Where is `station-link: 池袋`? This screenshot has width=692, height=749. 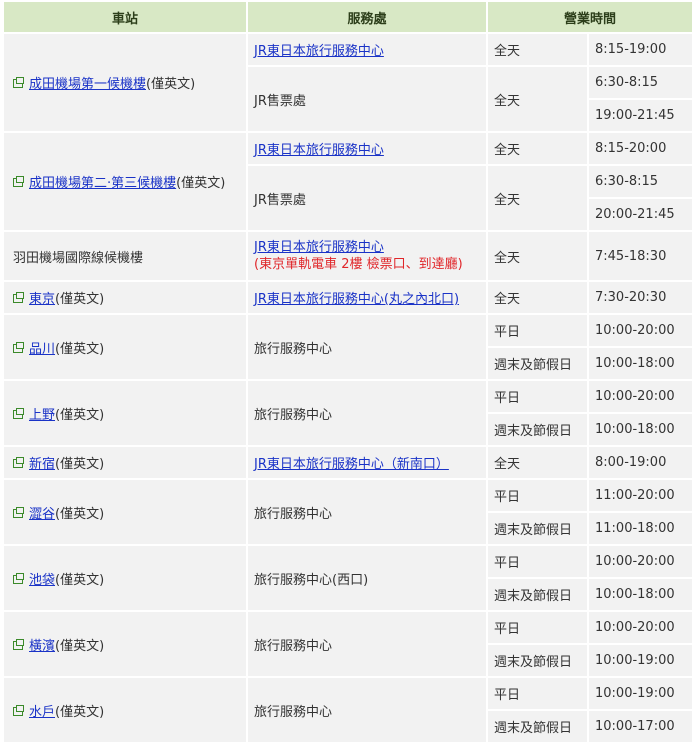 station-link: 池袋 is located at coordinates (42, 580).